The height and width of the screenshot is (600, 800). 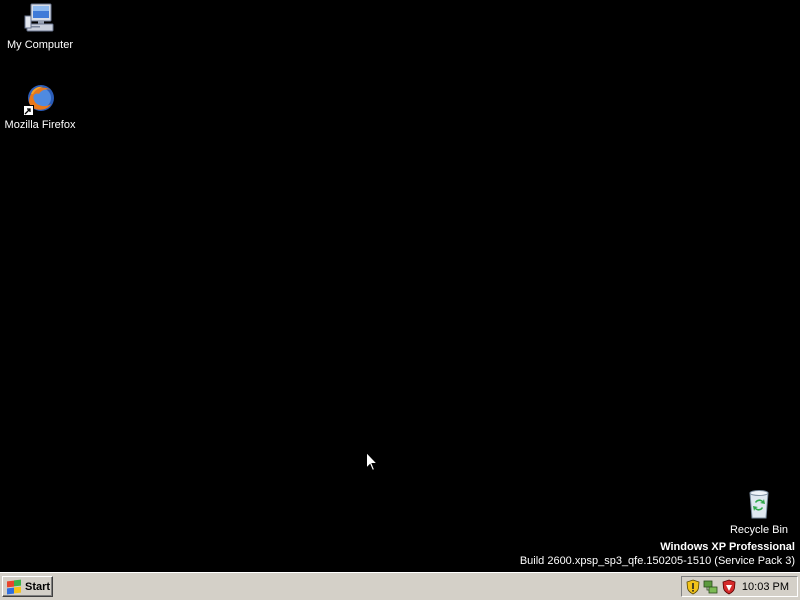 What do you see at coordinates (38, 586) in the screenshot?
I see `start-button-label: Start` at bounding box center [38, 586].